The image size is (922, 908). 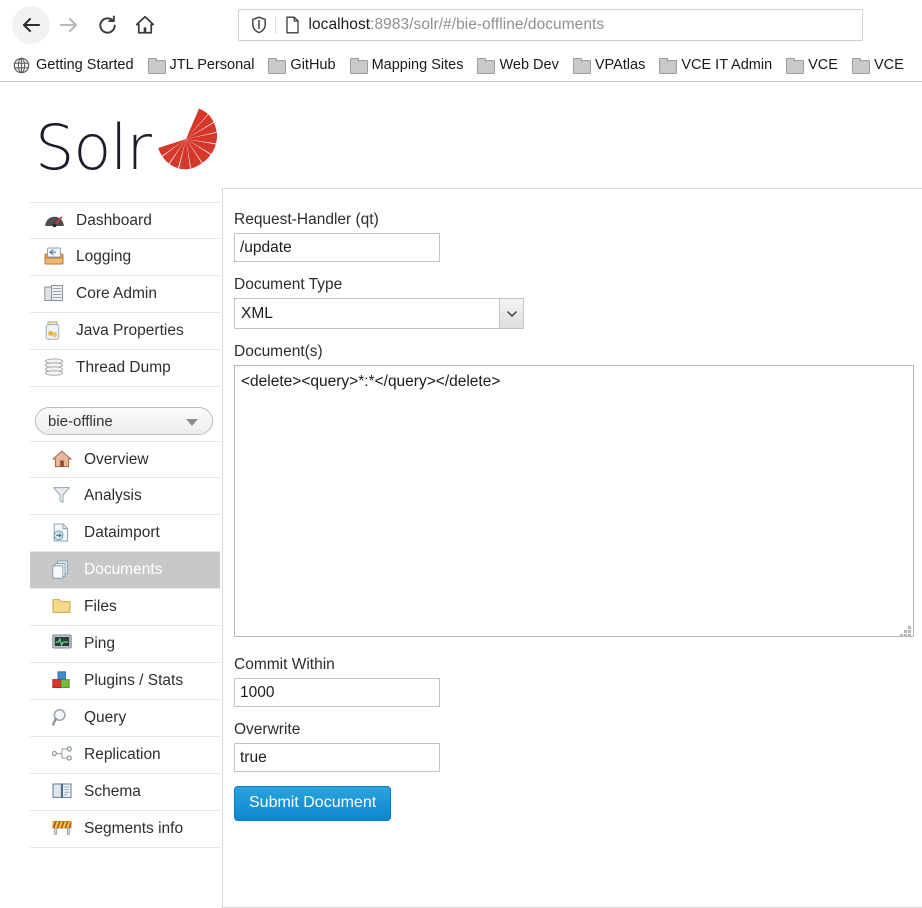 What do you see at coordinates (727, 65) in the screenshot?
I see `bookmark-label: VCE IT Admin` at bounding box center [727, 65].